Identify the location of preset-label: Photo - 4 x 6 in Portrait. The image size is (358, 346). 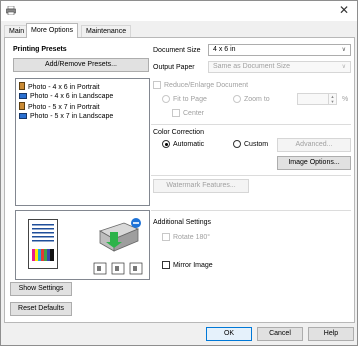
(64, 87).